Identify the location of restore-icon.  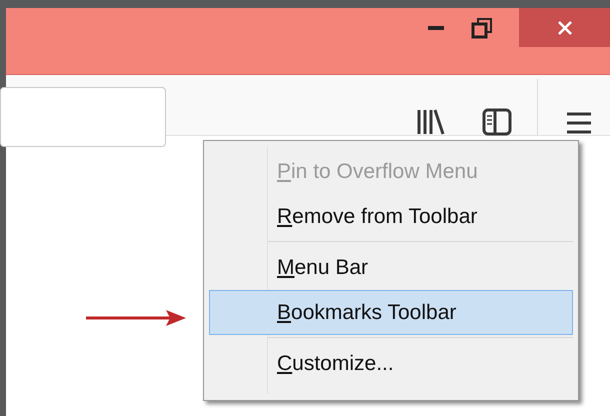
(482, 27).